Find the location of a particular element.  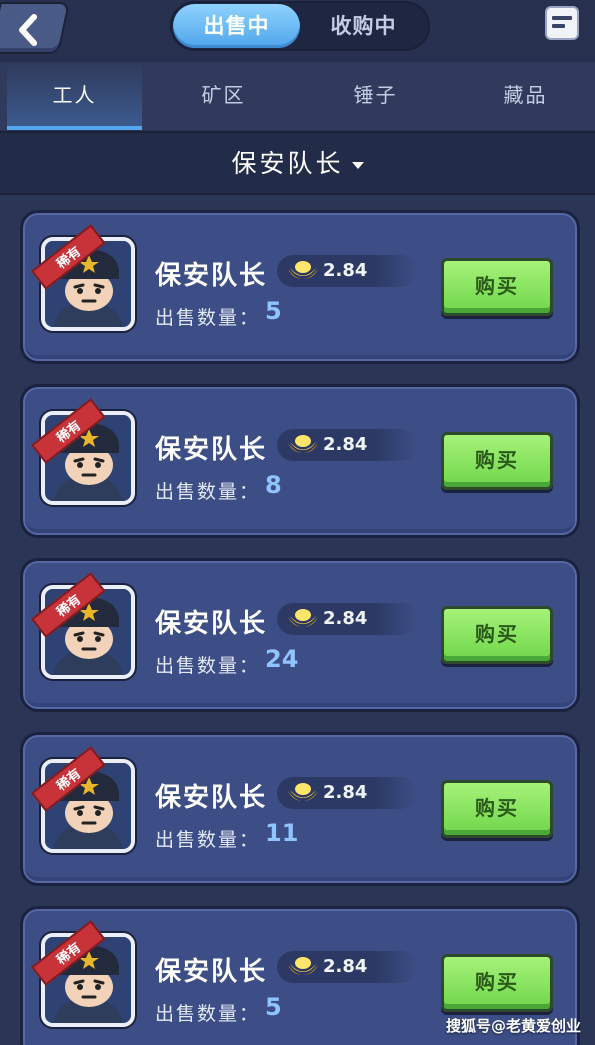

back-button is located at coordinates (35, 28).